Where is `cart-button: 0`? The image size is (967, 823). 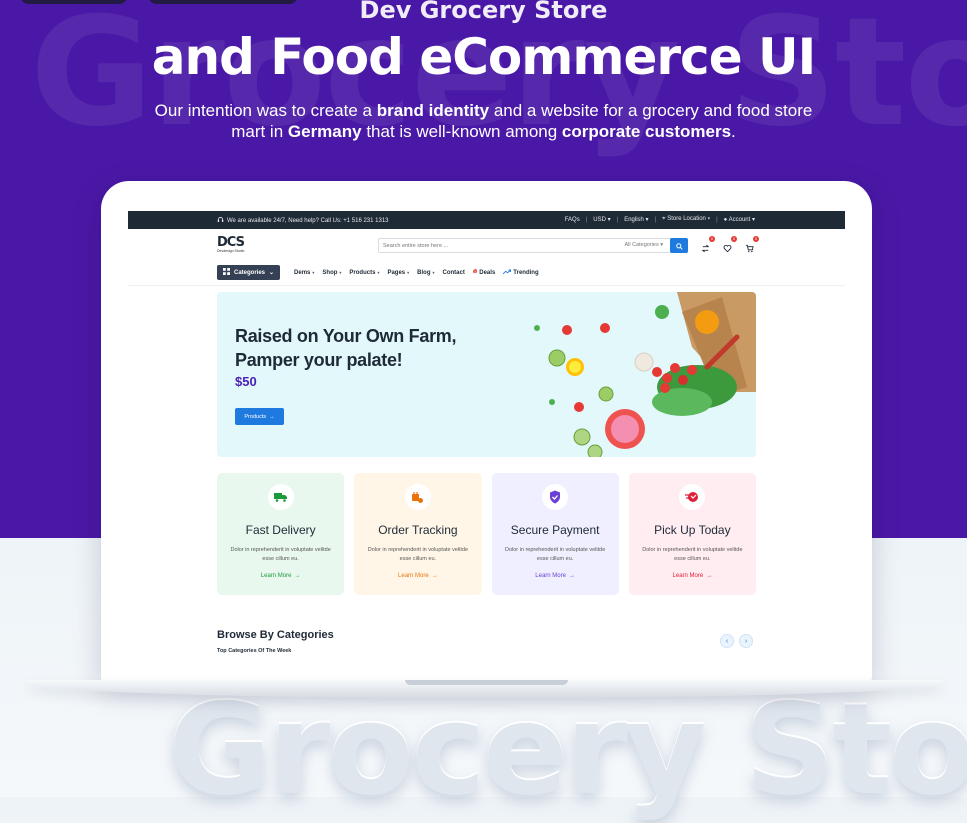 cart-button: 0 is located at coordinates (752, 244).